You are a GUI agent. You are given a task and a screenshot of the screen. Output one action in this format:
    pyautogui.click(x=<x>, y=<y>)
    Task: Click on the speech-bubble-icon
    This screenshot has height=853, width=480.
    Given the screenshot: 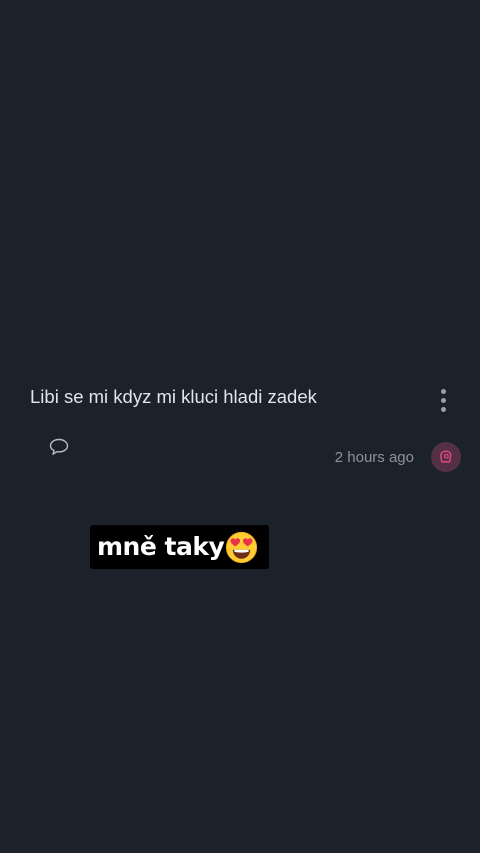 What is the action you would take?
    pyautogui.click(x=59, y=446)
    